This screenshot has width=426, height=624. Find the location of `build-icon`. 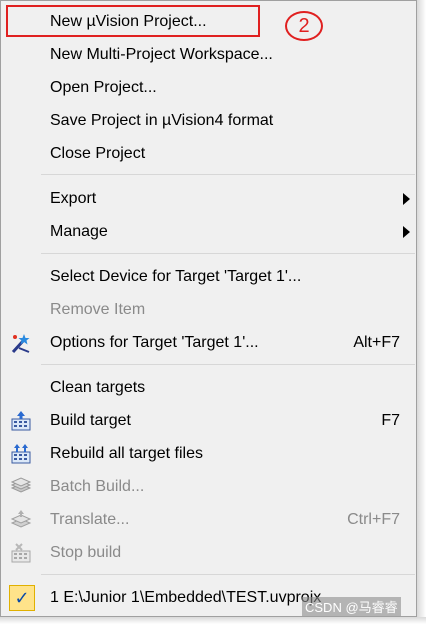

build-icon is located at coordinates (21, 421).